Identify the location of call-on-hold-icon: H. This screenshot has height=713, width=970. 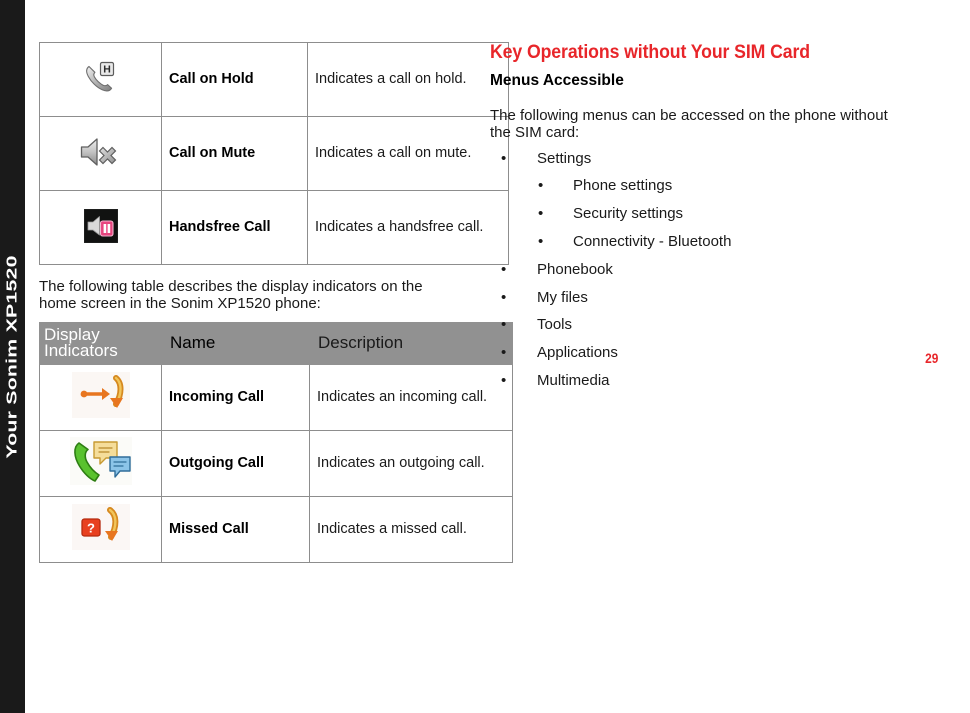
(101, 78).